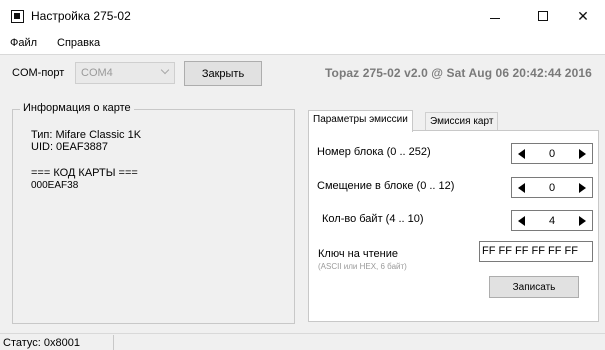 The width and height of the screenshot is (605, 350). What do you see at coordinates (534, 287) in the screenshot?
I see `write-button: Записать` at bounding box center [534, 287].